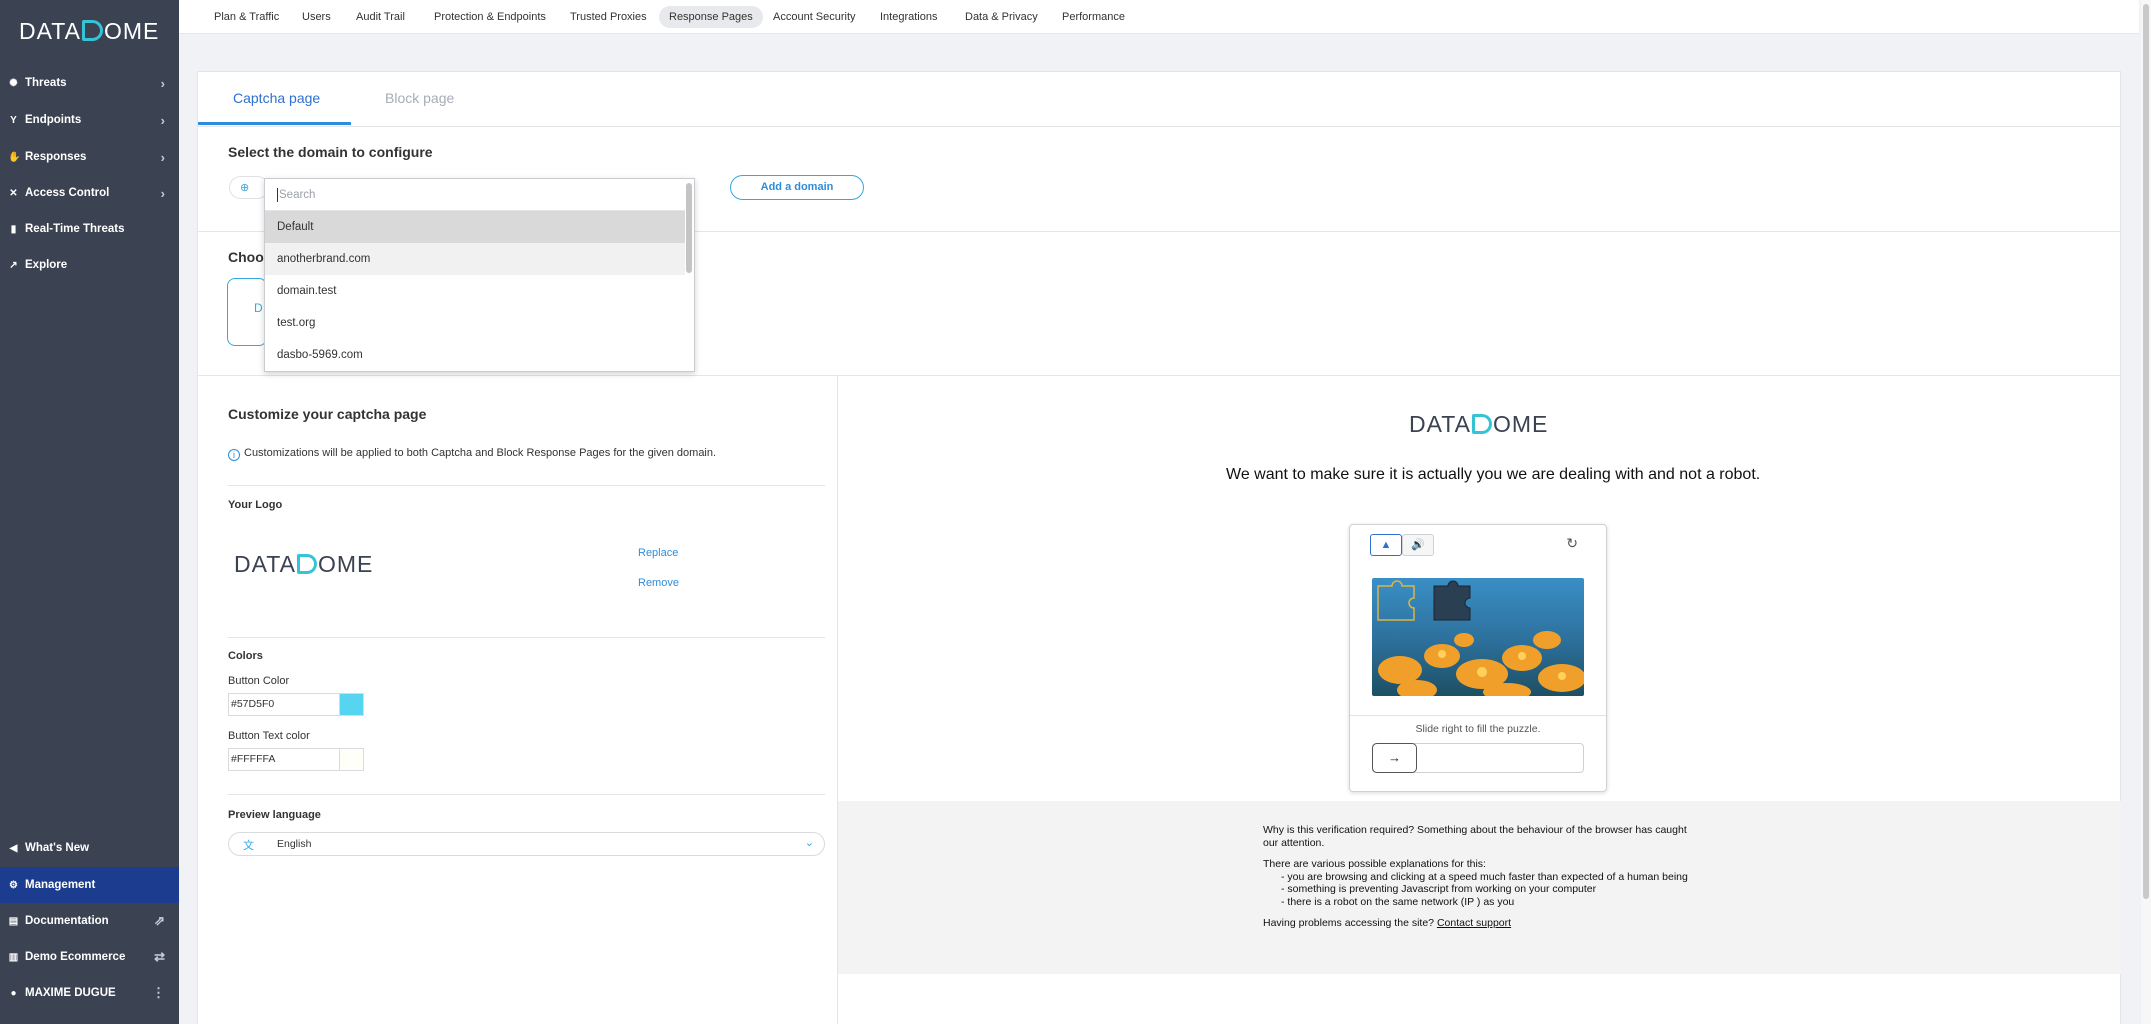 This screenshot has height=1024, width=2151. What do you see at coordinates (159, 956) in the screenshot?
I see `switch-icon: ⇄` at bounding box center [159, 956].